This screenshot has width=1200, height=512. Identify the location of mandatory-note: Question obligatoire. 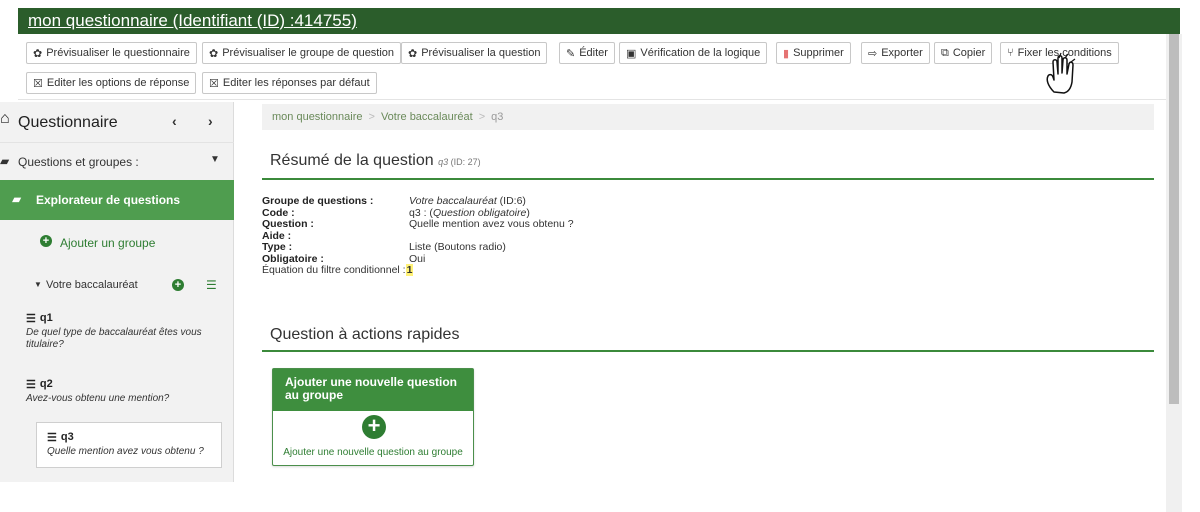
(479, 212).